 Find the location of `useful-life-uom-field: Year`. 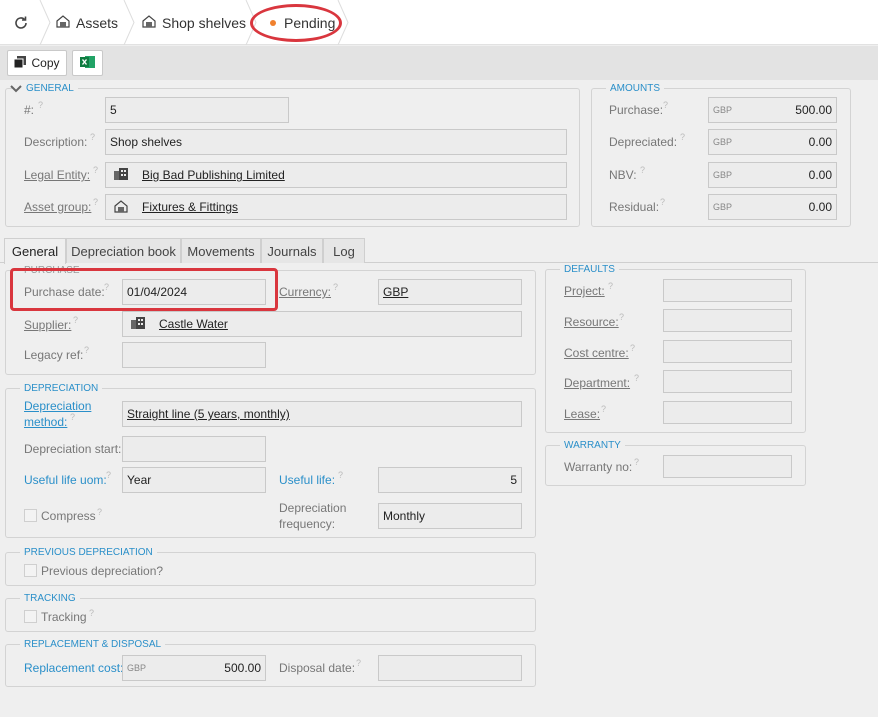

useful-life-uom-field: Year is located at coordinates (194, 480).